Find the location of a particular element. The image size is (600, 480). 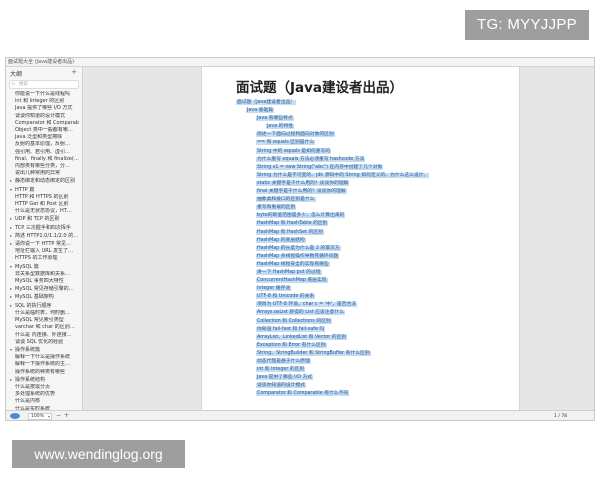

zoom-out-button: − is located at coordinates (58, 416).